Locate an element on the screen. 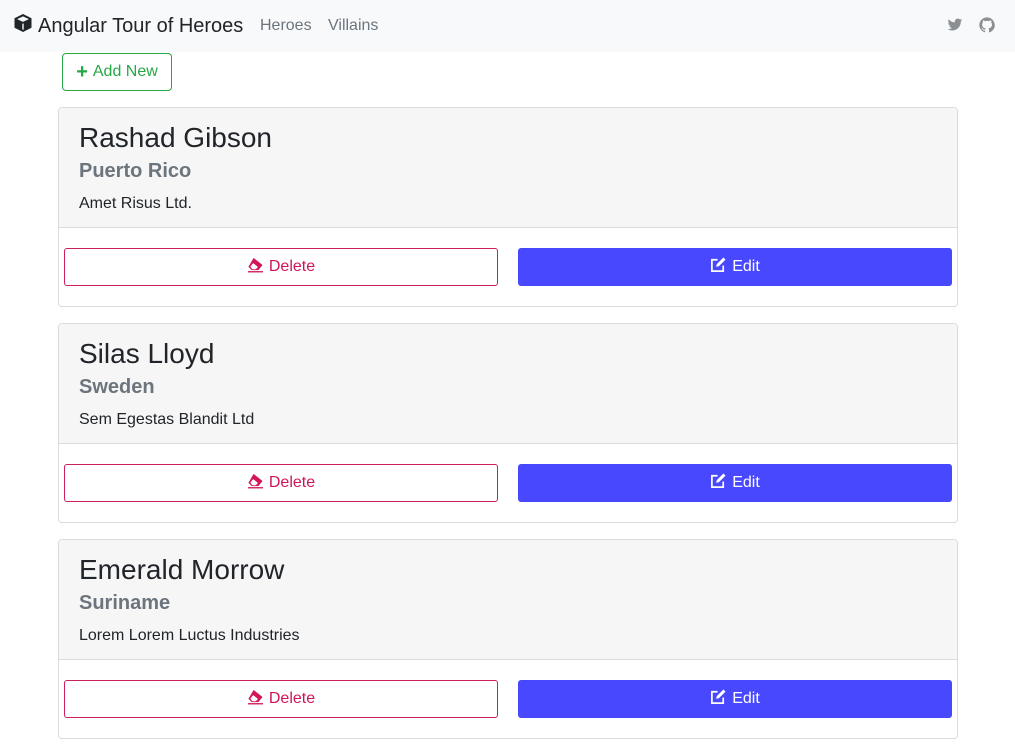 The image size is (1015, 746). brand-title: Angular Tour of Heroes is located at coordinates (141, 25).